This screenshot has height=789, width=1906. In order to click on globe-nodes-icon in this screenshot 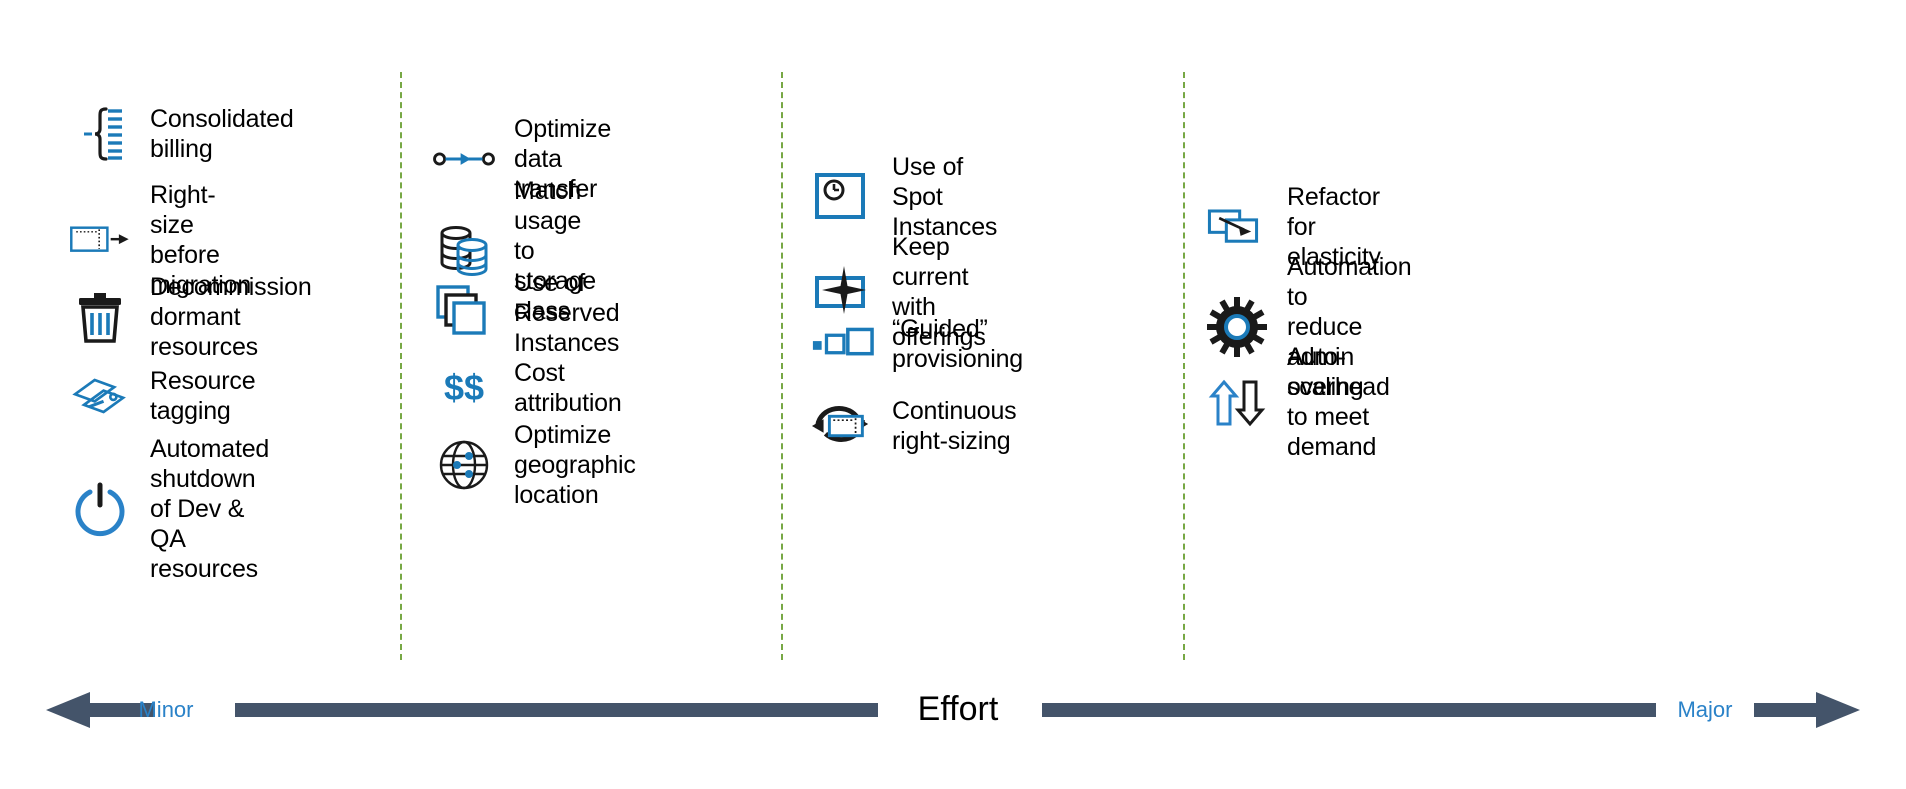, I will do `click(464, 465)`.